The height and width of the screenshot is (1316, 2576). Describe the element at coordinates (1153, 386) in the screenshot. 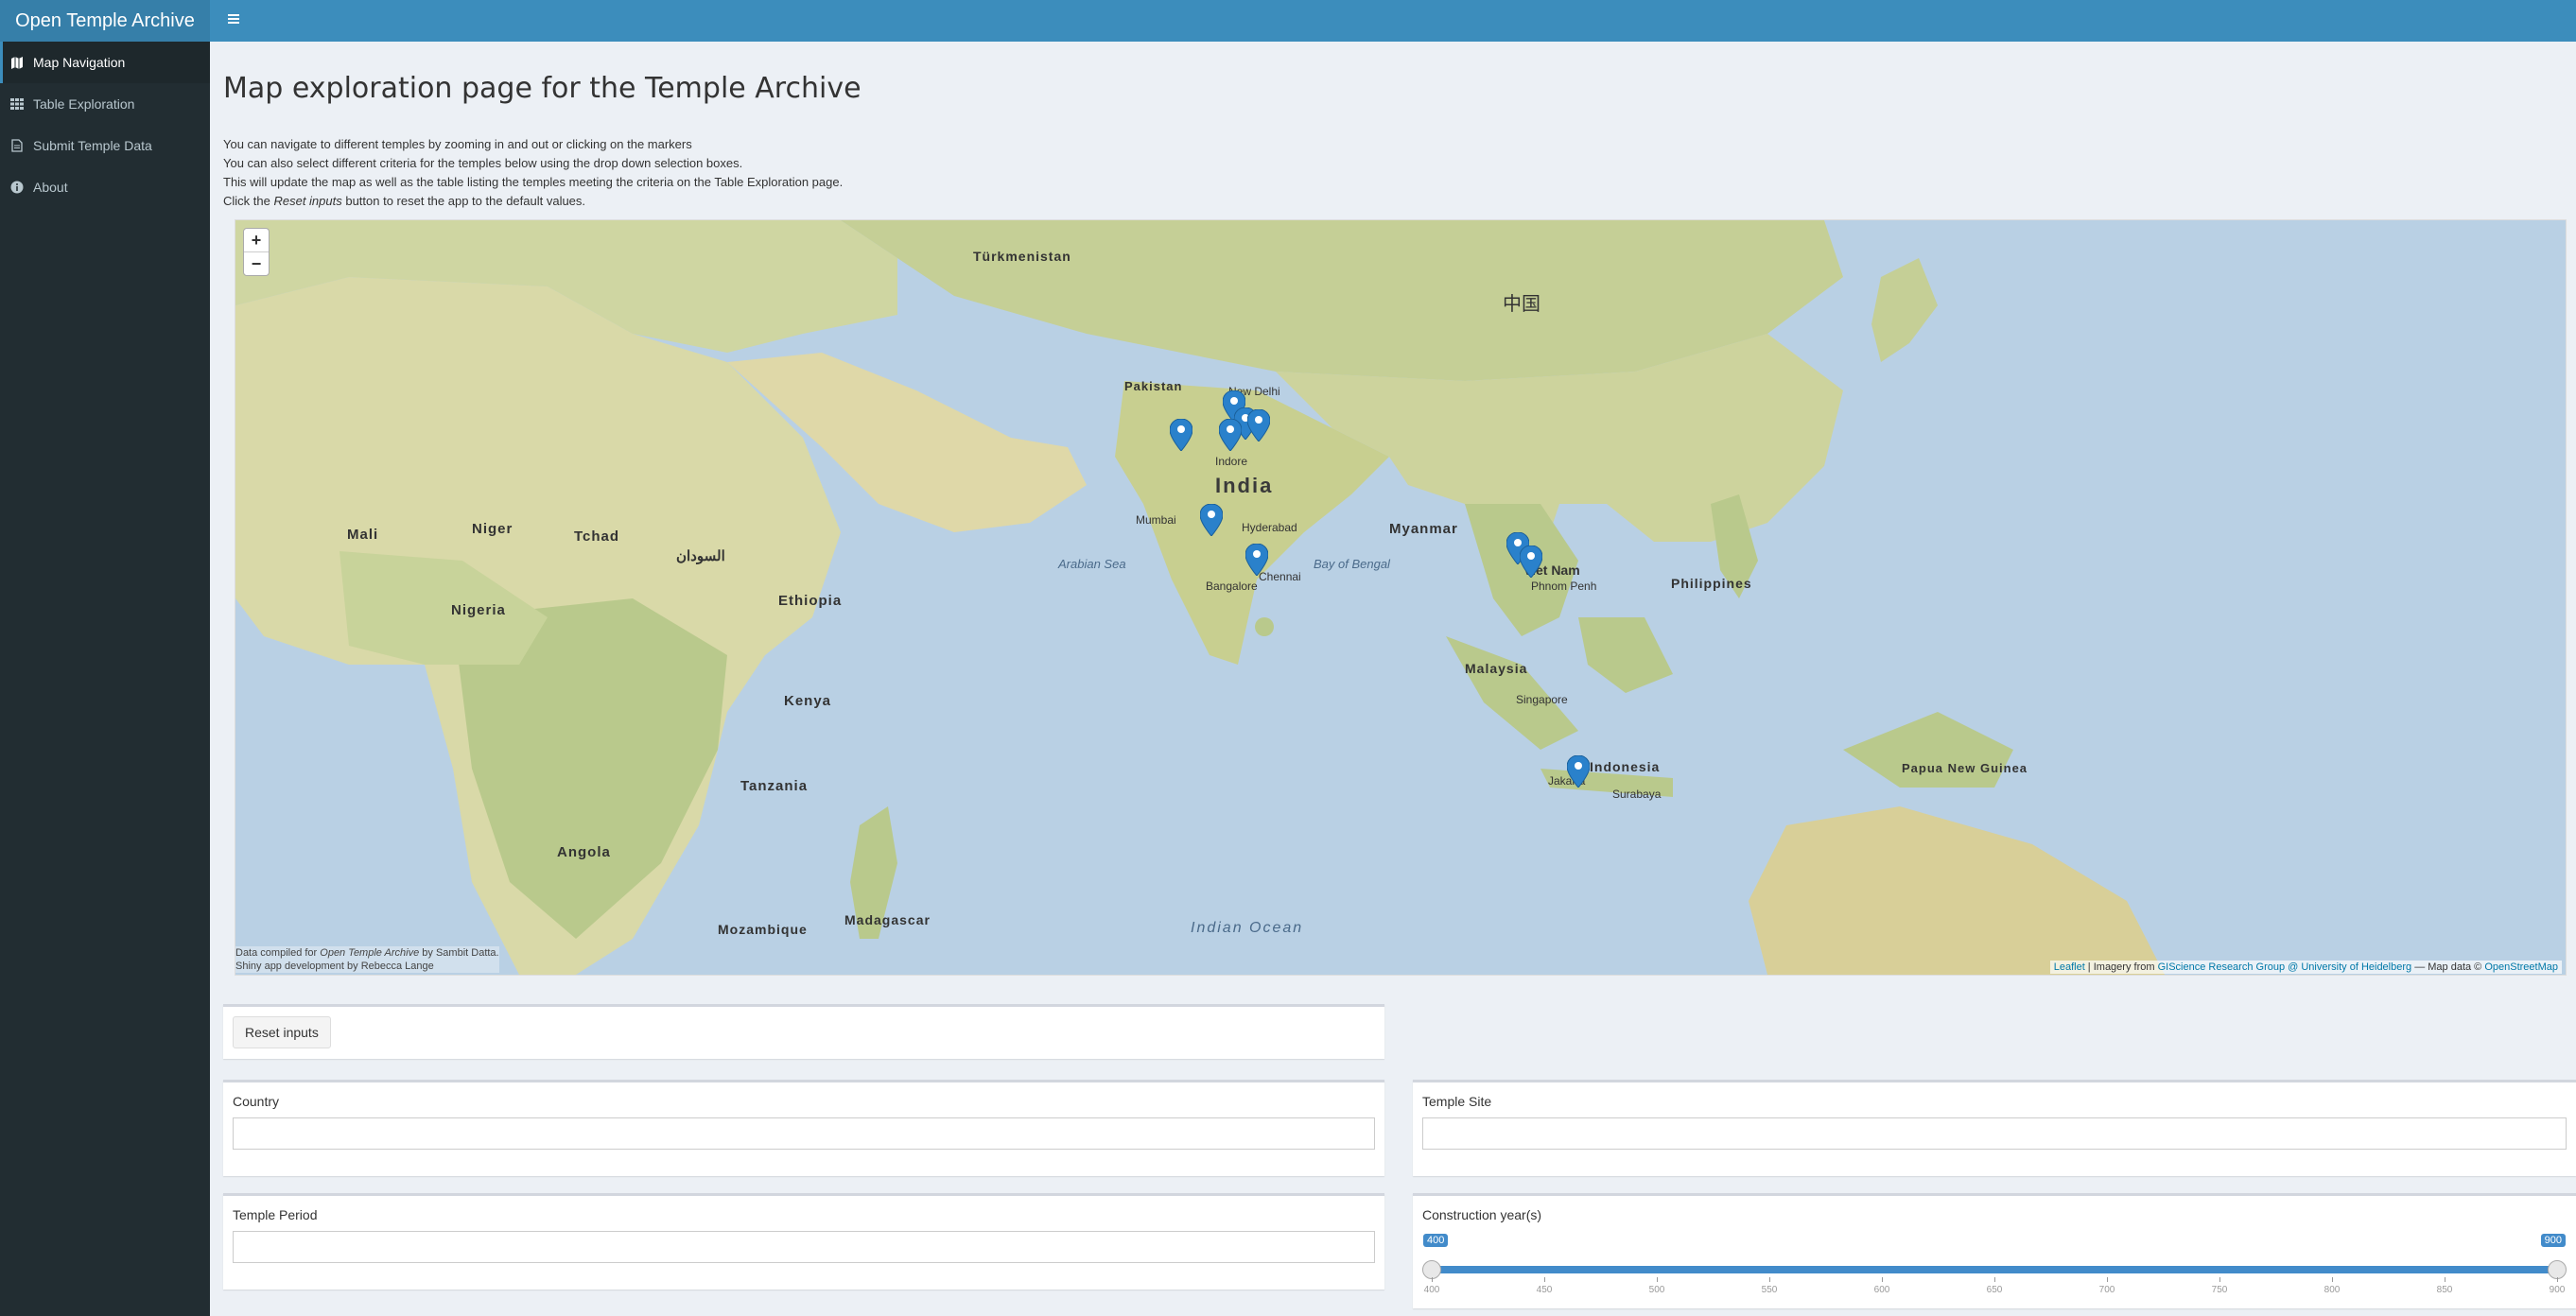

I see `map-label-pakistan: Pakistan` at that location.